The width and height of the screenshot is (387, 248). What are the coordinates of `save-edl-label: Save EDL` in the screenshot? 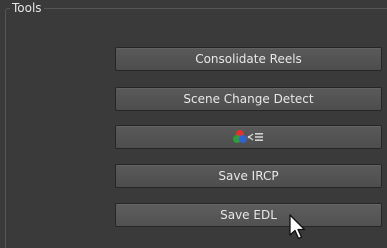 It's located at (248, 215).